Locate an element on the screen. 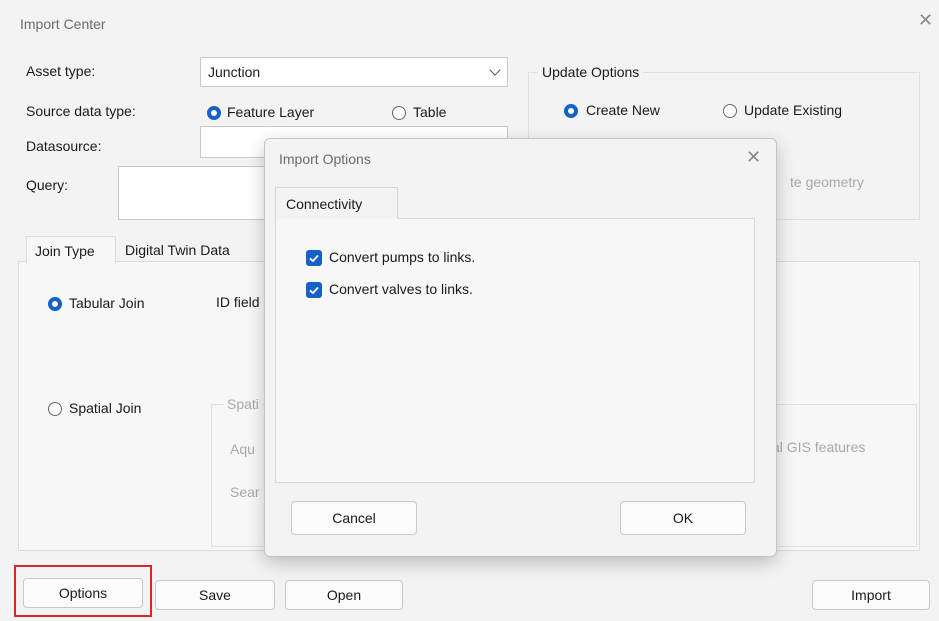 This screenshot has height=621, width=939. options-button: Options is located at coordinates (83, 593).